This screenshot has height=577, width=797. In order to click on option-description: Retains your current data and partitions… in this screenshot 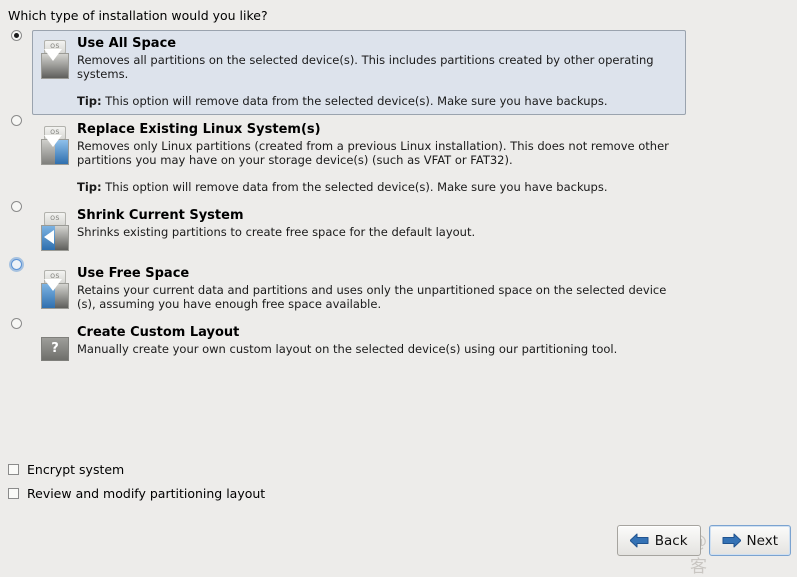, I will do `click(372, 297)`.